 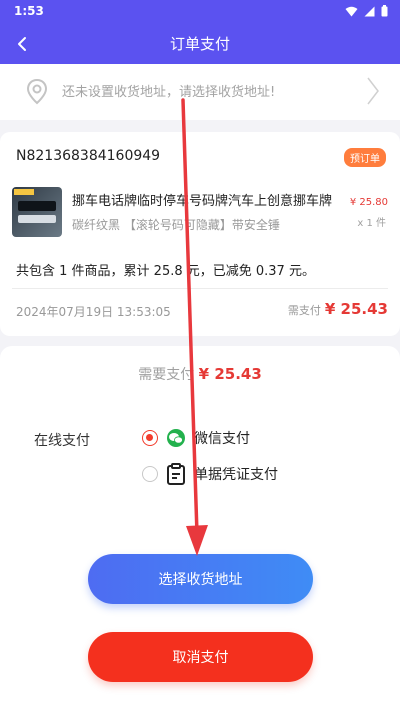 What do you see at coordinates (169, 92) in the screenshot?
I see `address-placeholder: 还未设置收货地址，请选择收货地址!` at bounding box center [169, 92].